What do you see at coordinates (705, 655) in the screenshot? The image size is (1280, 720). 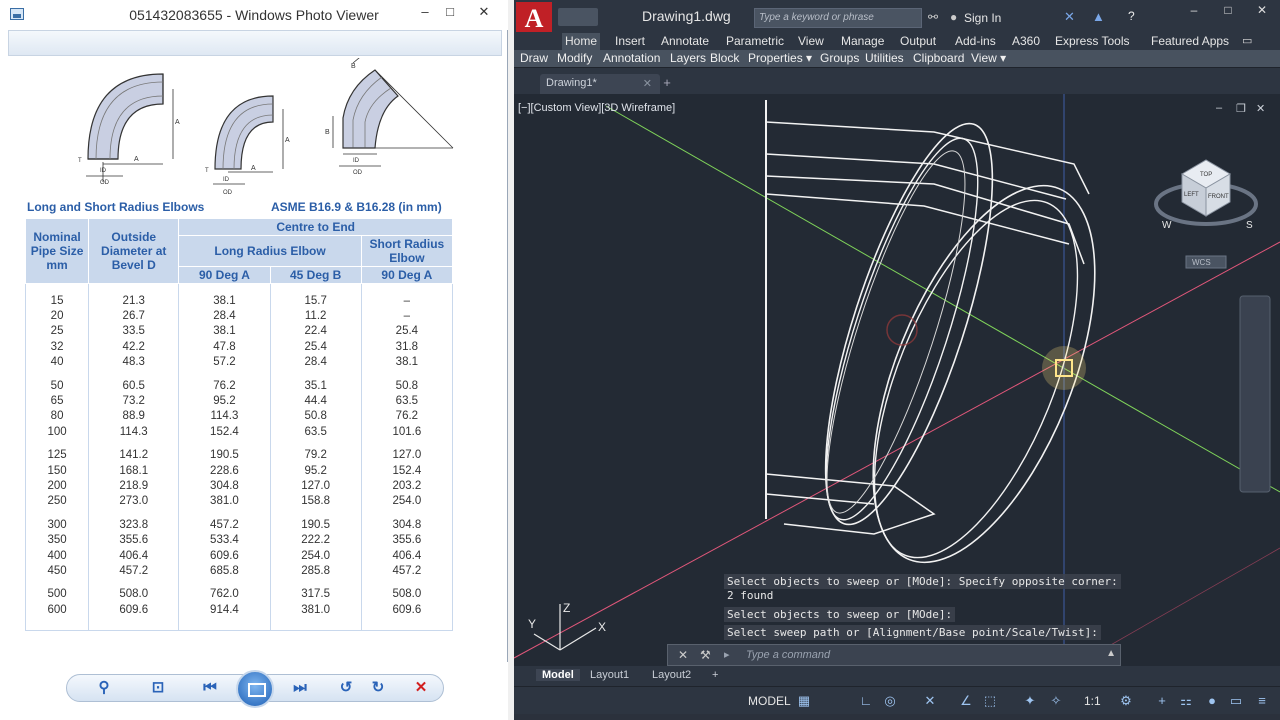 I see `command-wrench-icon: ⚒` at bounding box center [705, 655].